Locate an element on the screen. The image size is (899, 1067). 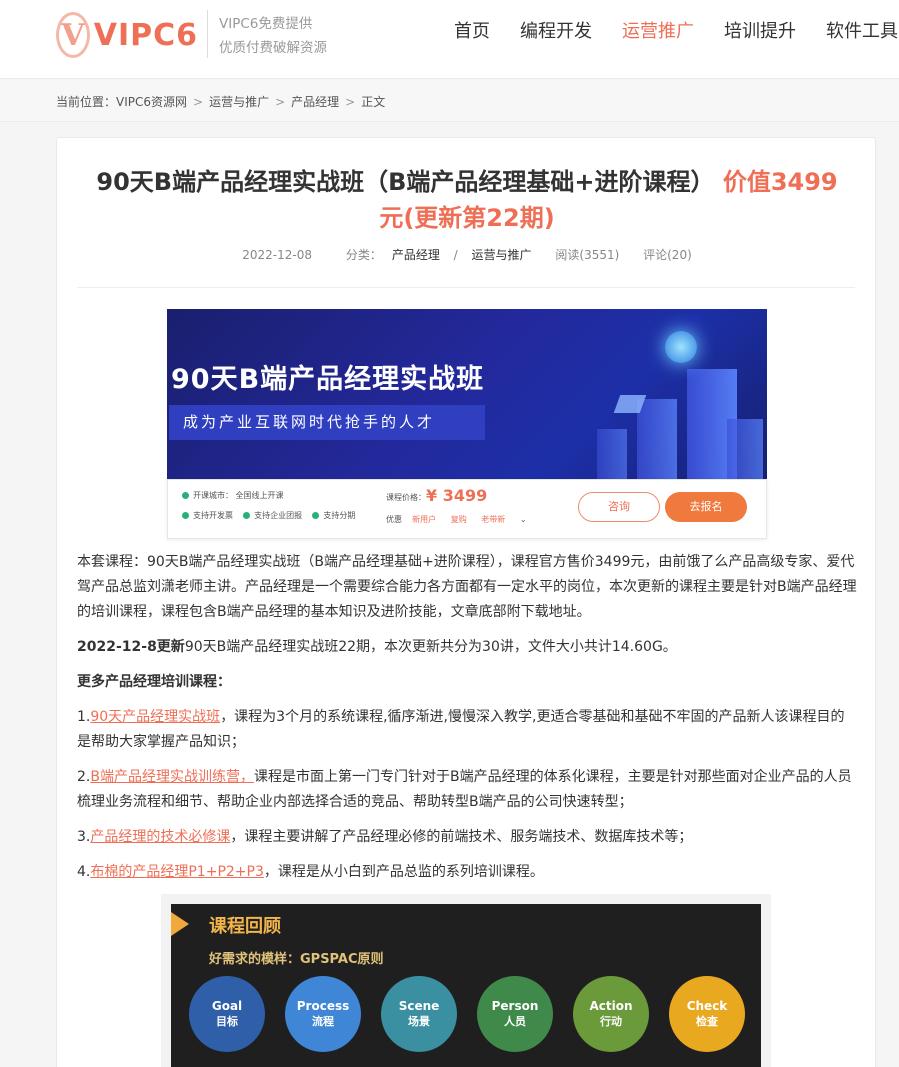
category-link-marketing: 运营与推广 is located at coordinates (502, 255).